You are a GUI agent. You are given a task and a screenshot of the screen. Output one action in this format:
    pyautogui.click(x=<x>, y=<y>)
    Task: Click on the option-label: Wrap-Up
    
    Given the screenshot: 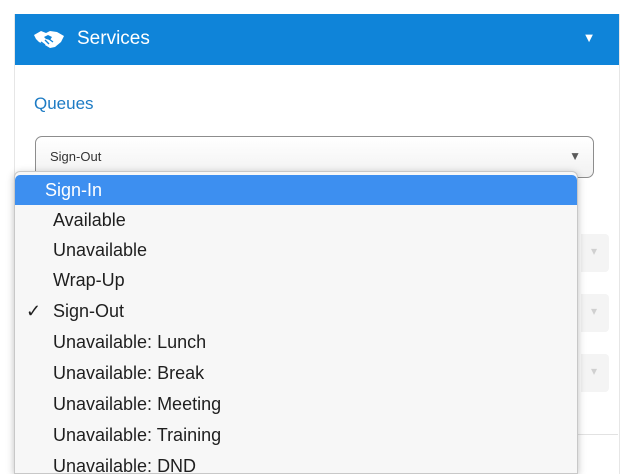 What is the action you would take?
    pyautogui.click(x=89, y=280)
    